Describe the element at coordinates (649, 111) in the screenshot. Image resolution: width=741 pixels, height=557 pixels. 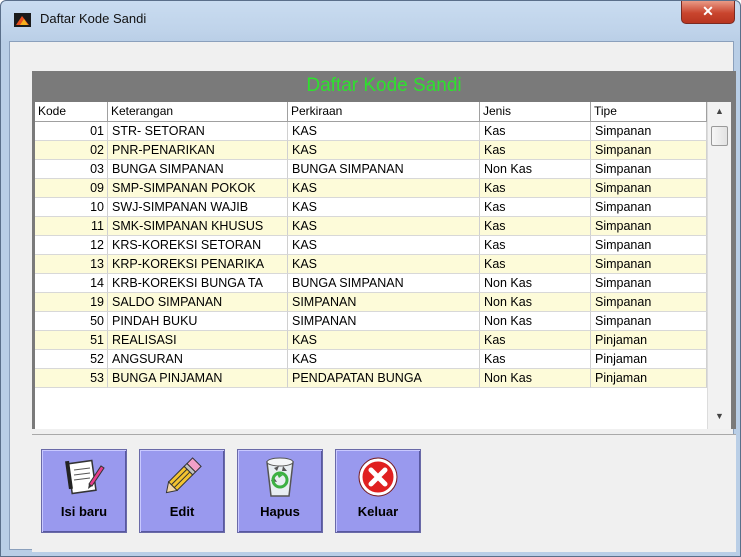
I see `column-header-tipe: Tipe` at that location.